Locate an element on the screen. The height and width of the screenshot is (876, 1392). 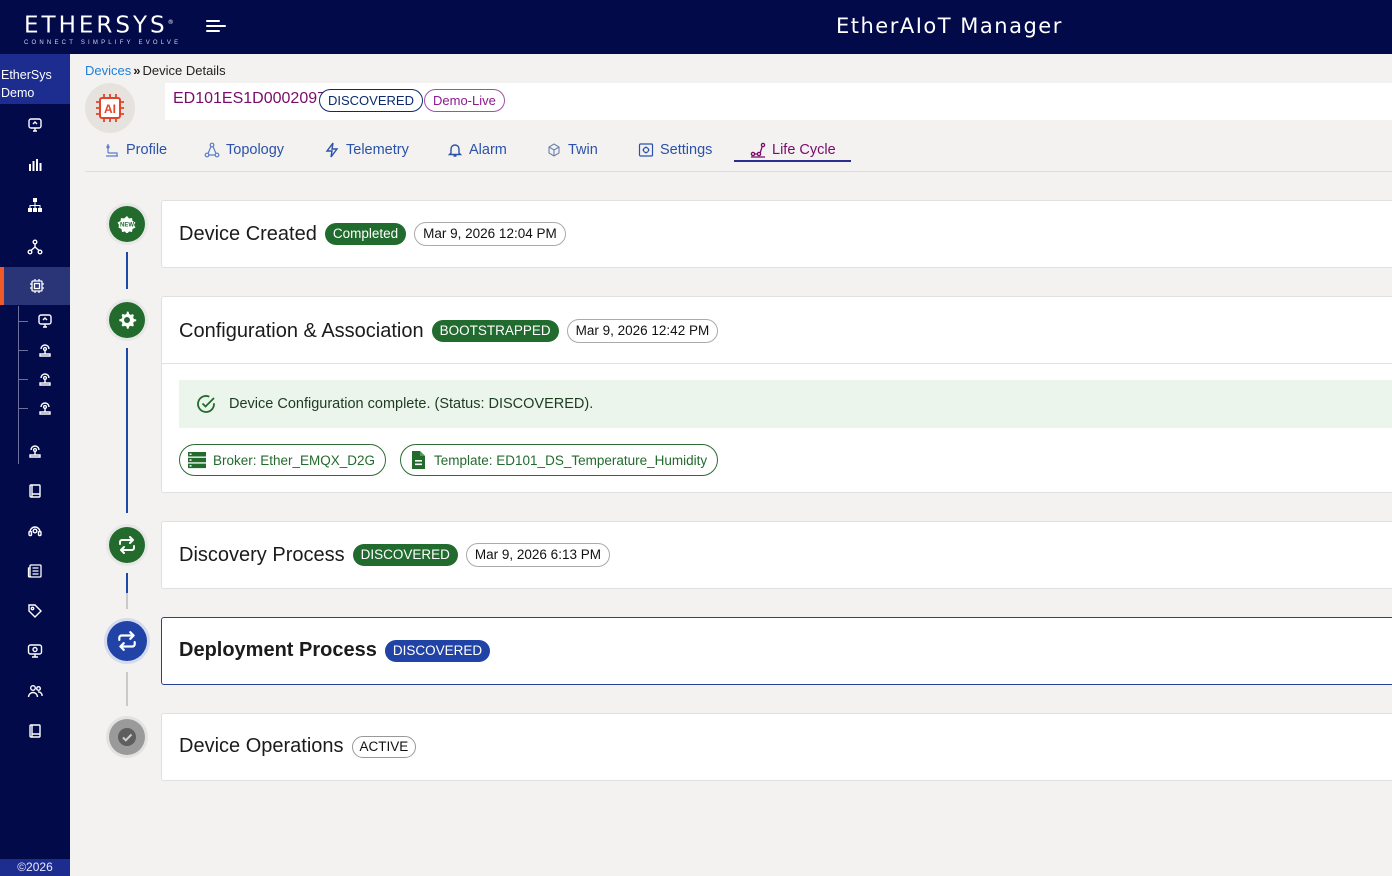
sidebar-item-tags is located at coordinates (35, 611).